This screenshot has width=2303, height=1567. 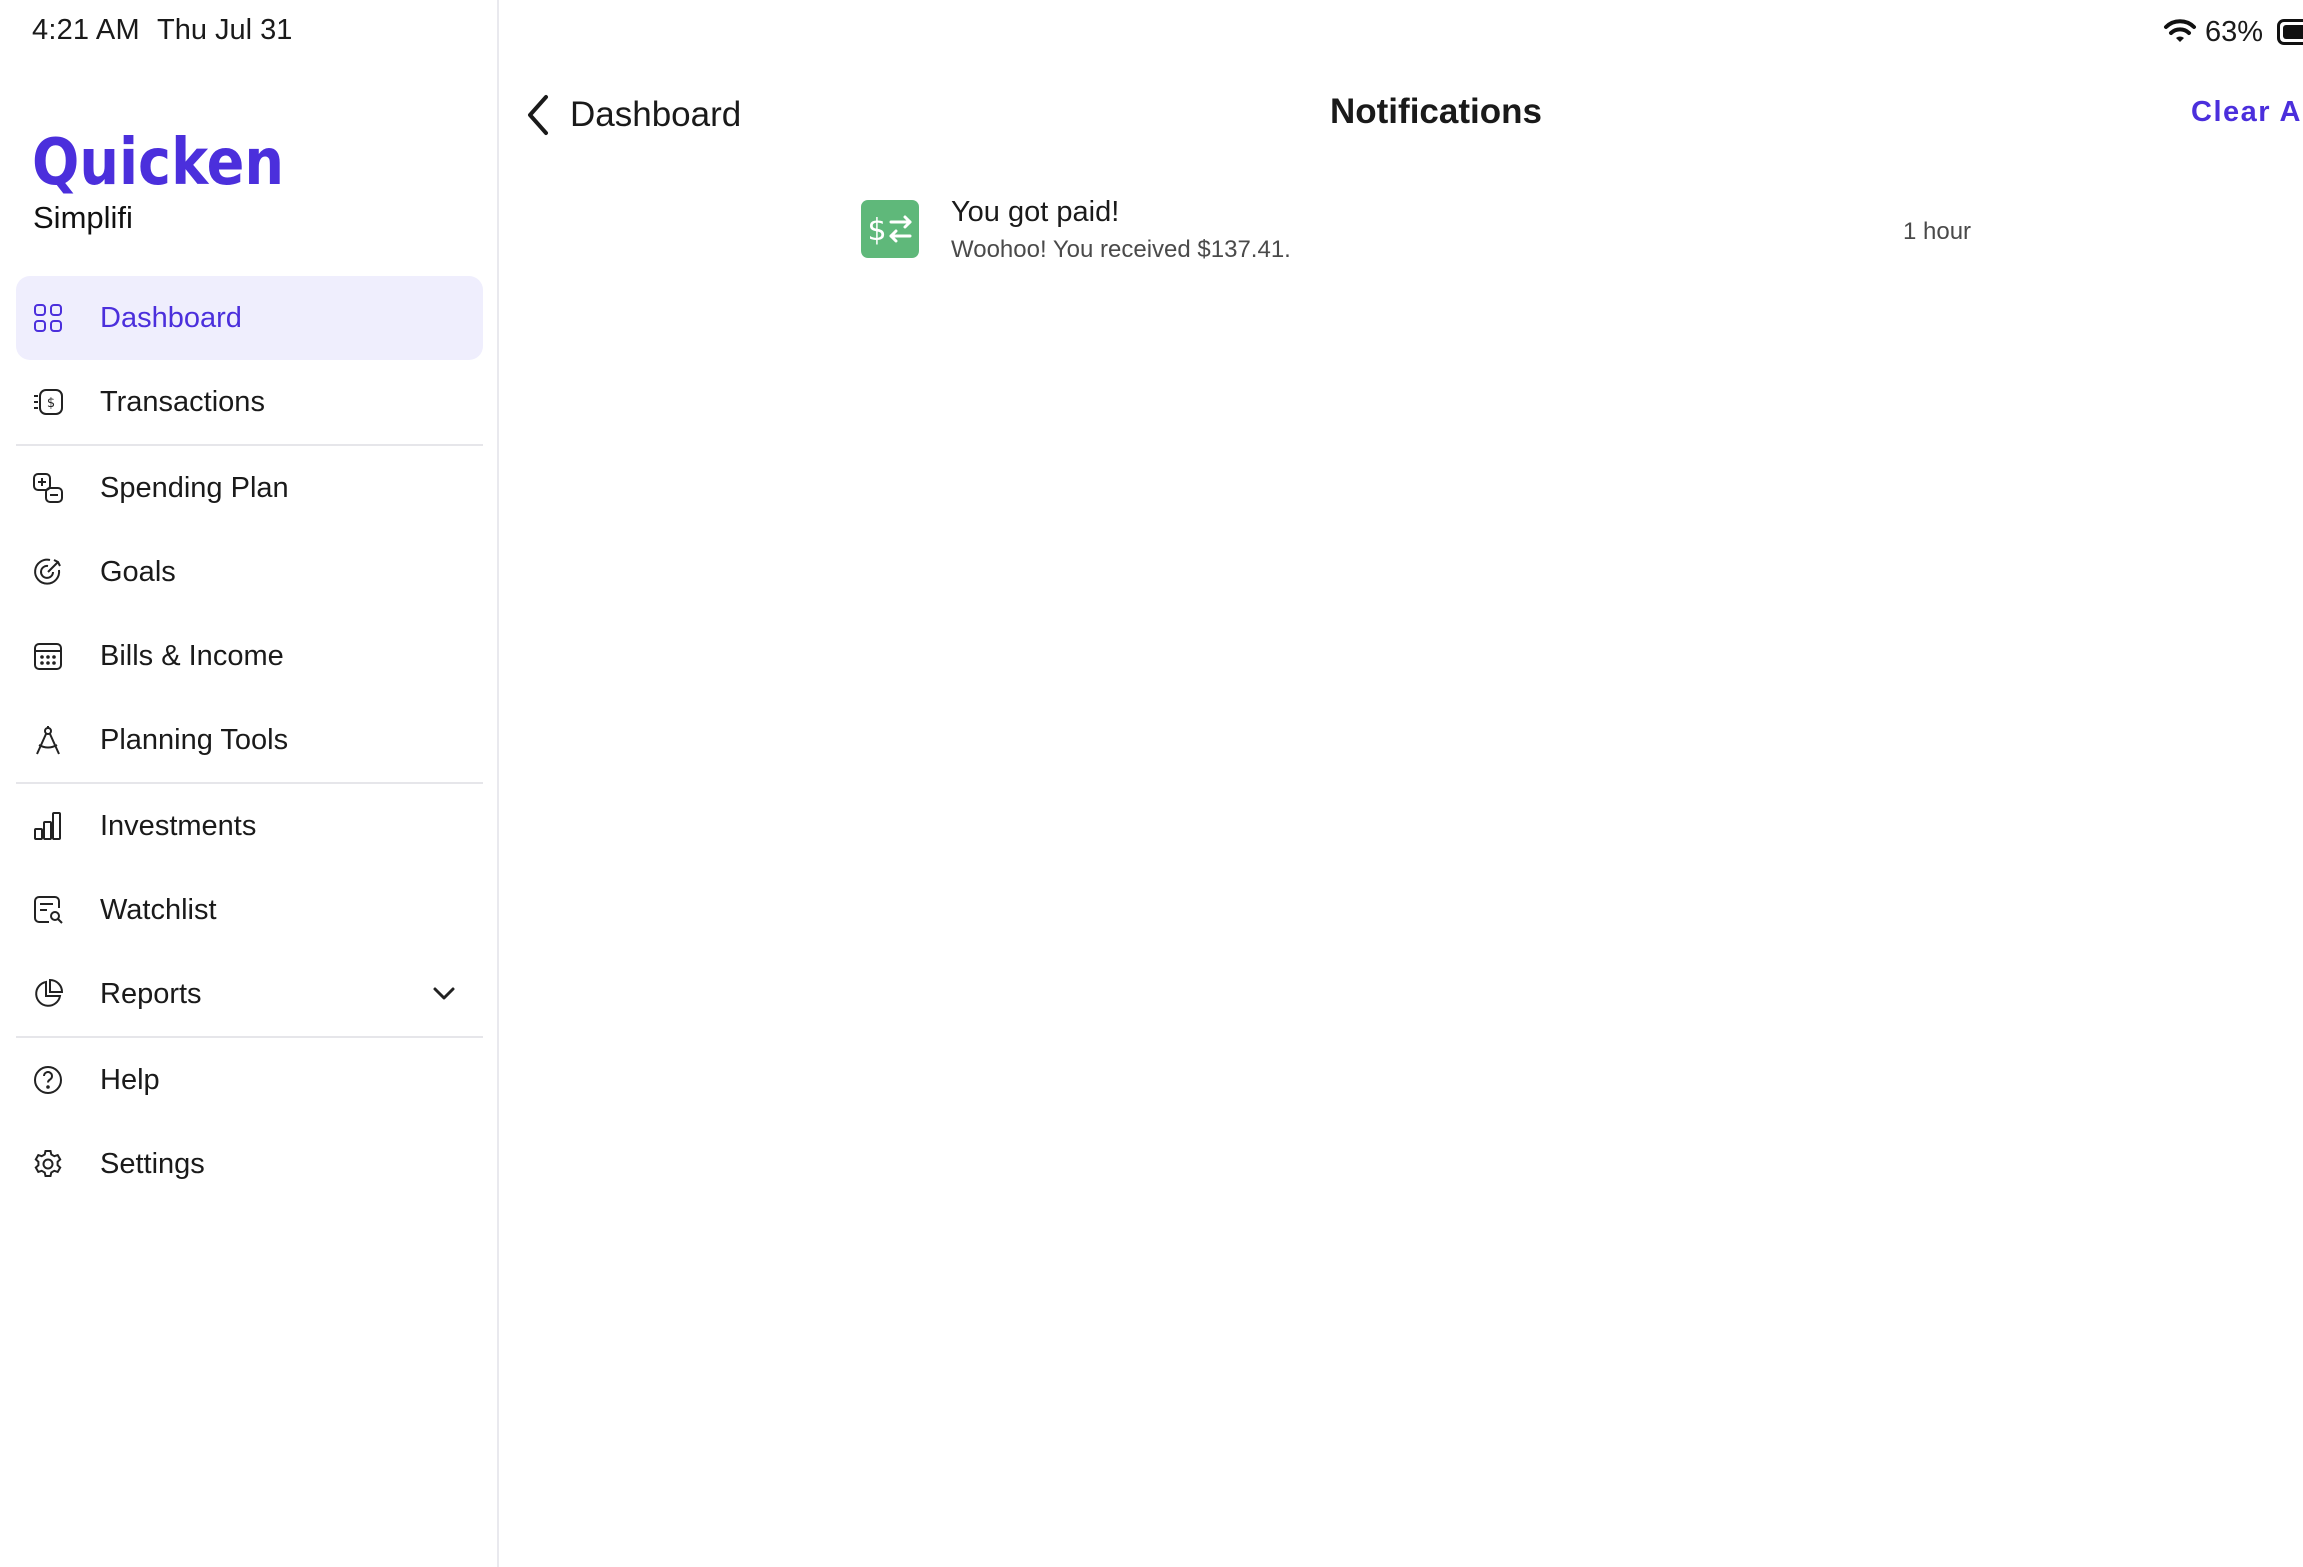 What do you see at coordinates (48, 488) in the screenshot?
I see `plan-icon` at bounding box center [48, 488].